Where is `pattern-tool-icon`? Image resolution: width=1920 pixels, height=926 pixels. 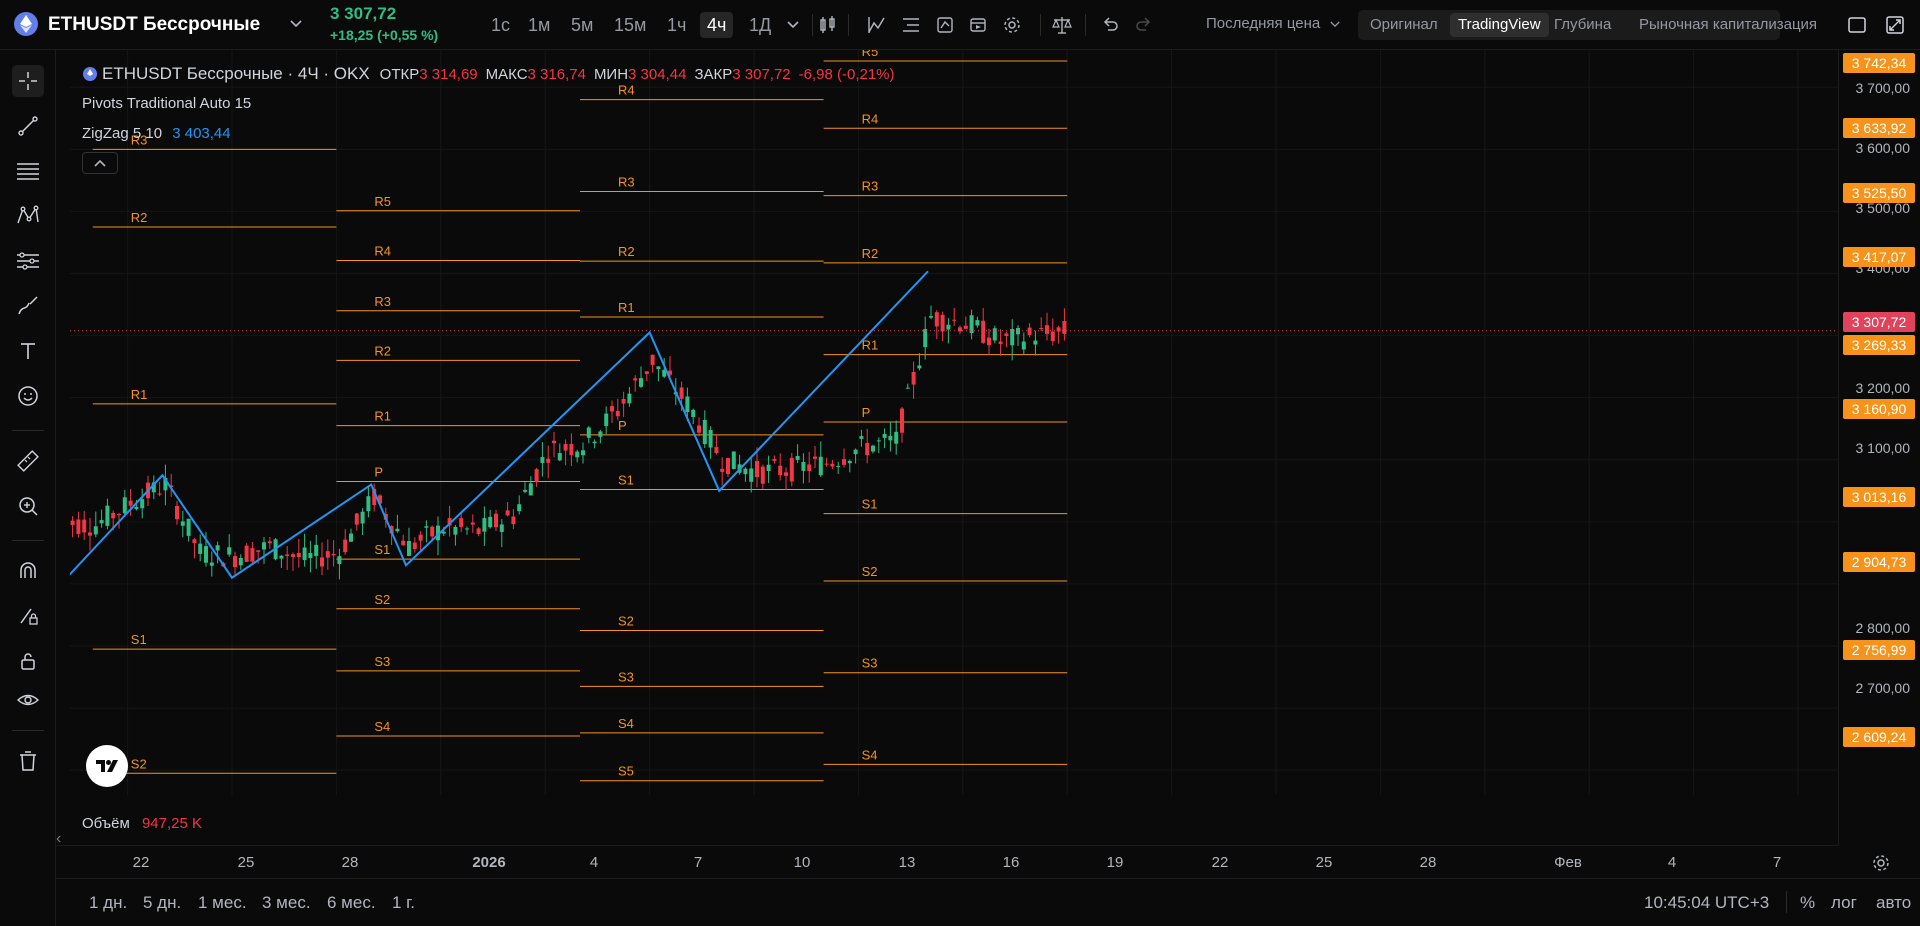
pattern-tool-icon is located at coordinates (28, 216).